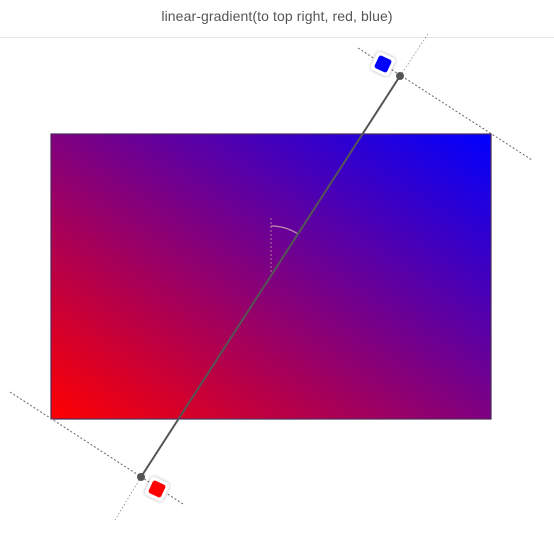 The width and height of the screenshot is (554, 533). What do you see at coordinates (383, 64) in the screenshot?
I see `blue-color-stop-handle` at bounding box center [383, 64].